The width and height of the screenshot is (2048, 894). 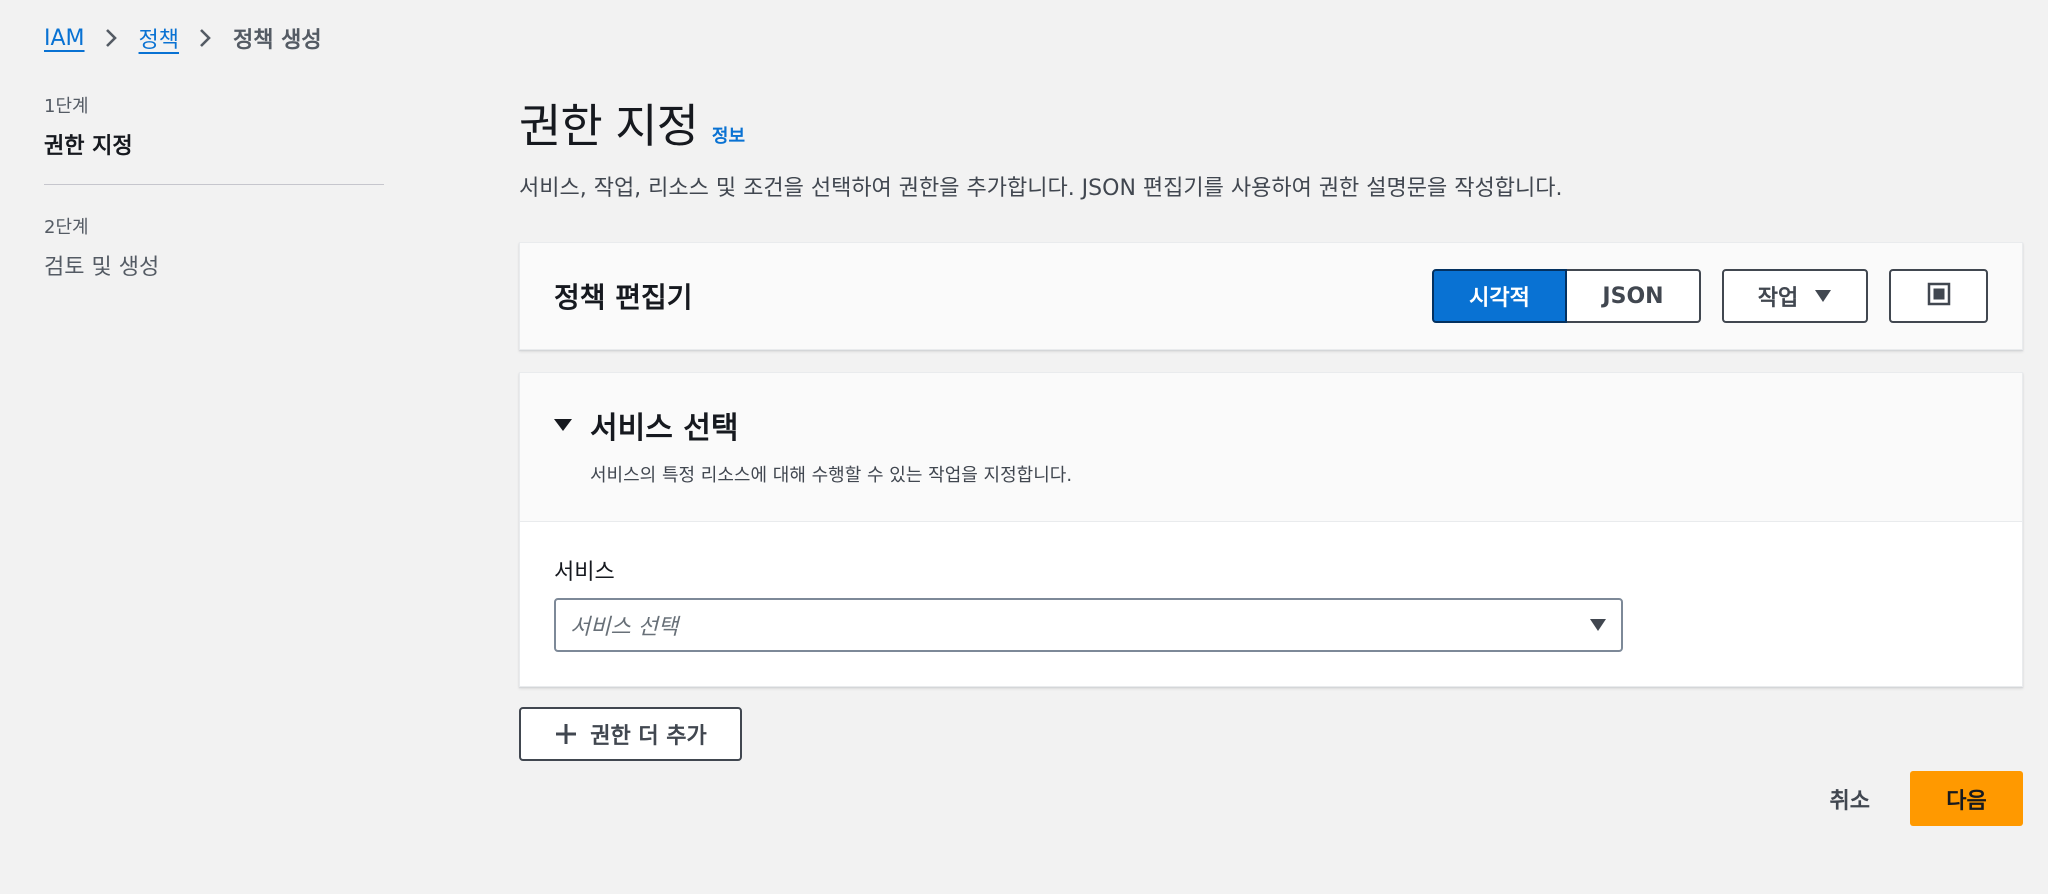 What do you see at coordinates (1499, 296) in the screenshot?
I see `visual-mode-button: 시각적` at bounding box center [1499, 296].